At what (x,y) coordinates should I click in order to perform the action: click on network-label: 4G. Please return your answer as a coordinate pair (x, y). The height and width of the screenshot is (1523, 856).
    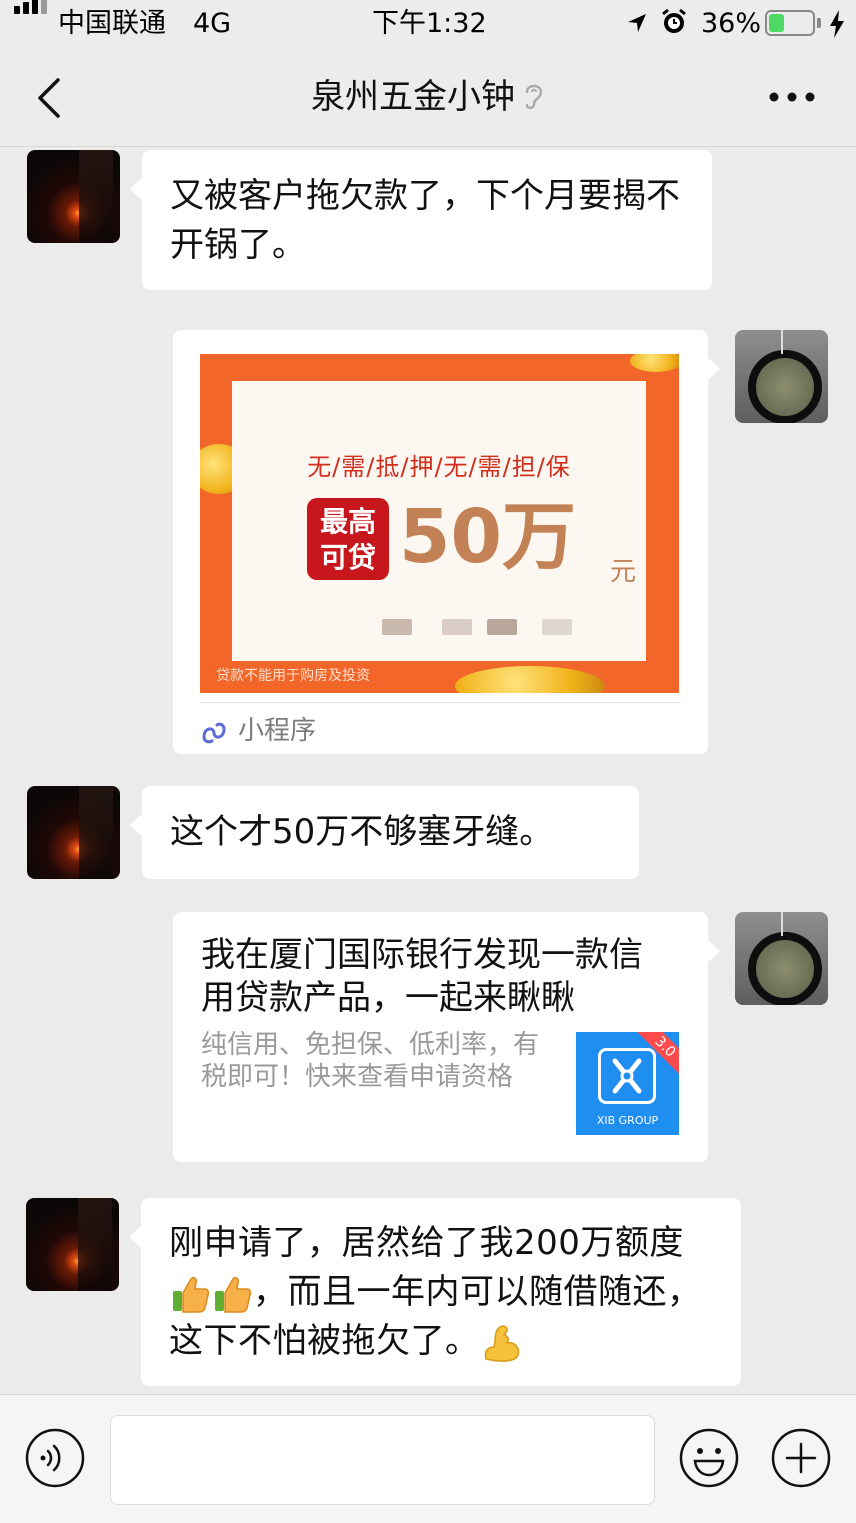
    Looking at the image, I should click on (212, 23).